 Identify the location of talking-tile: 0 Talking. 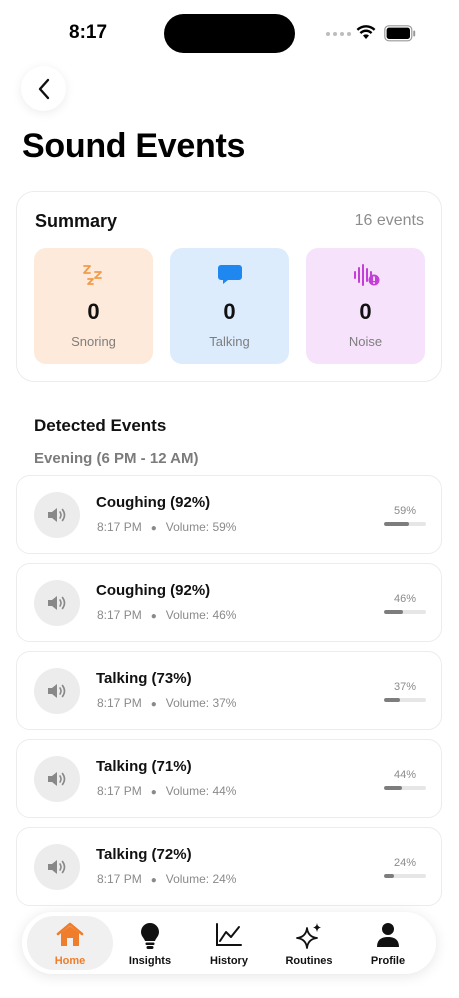
(229, 306).